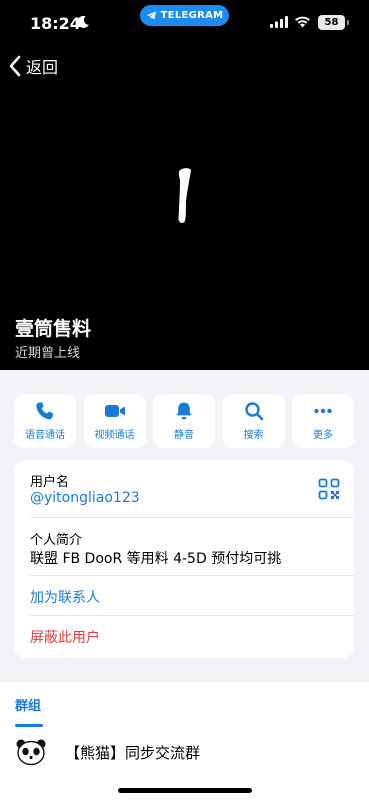 The image size is (369, 800). Describe the element at coordinates (65, 597) in the screenshot. I see `add-contact-button: 加为联系人` at that location.